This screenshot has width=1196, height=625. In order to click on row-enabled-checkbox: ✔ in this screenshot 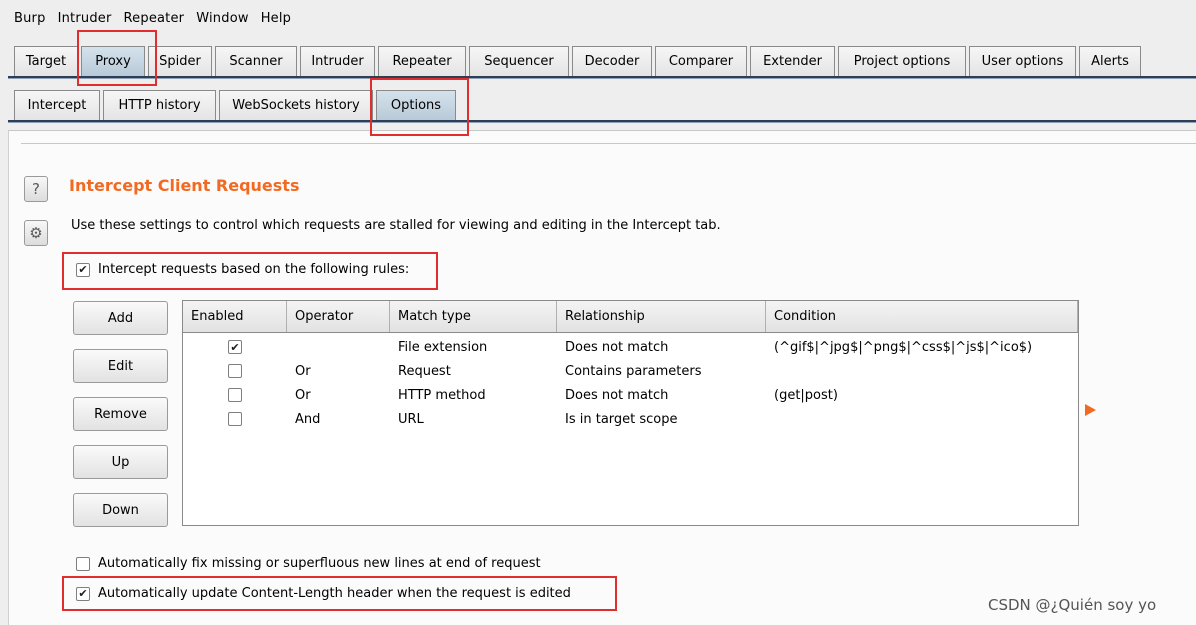, I will do `click(235, 347)`.